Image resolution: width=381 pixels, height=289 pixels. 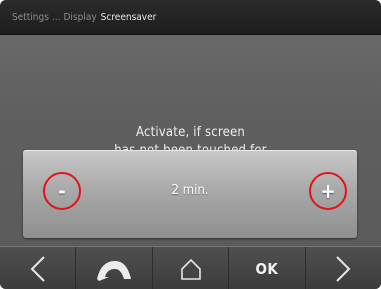 I want to click on nav-back-button, so click(x=114, y=268).